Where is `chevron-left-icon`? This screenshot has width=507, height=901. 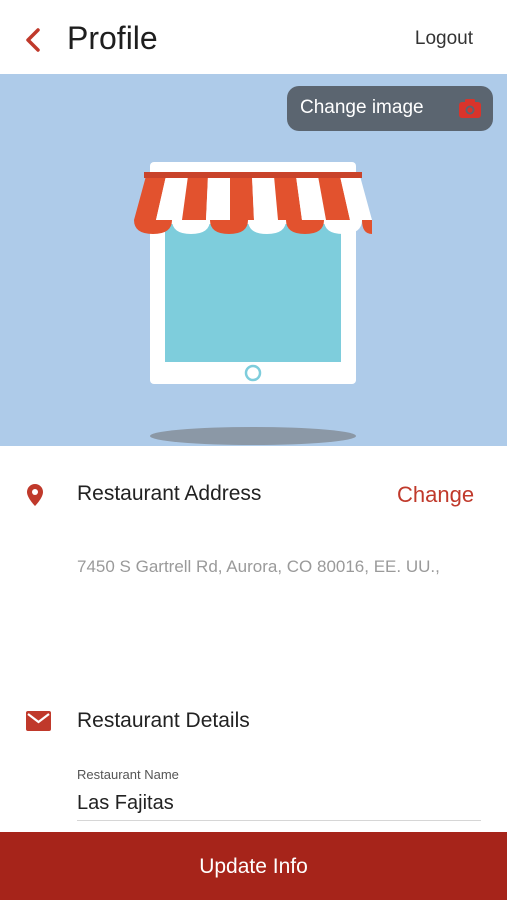 chevron-left-icon is located at coordinates (33, 40).